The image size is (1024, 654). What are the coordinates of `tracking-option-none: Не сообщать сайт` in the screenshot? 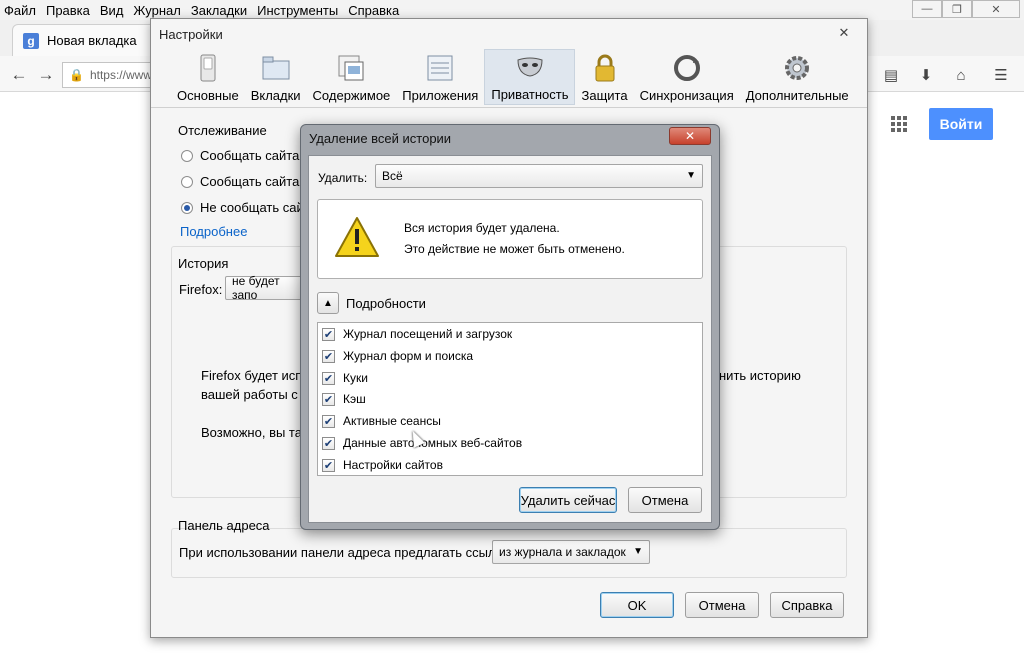 It's located at (245, 207).